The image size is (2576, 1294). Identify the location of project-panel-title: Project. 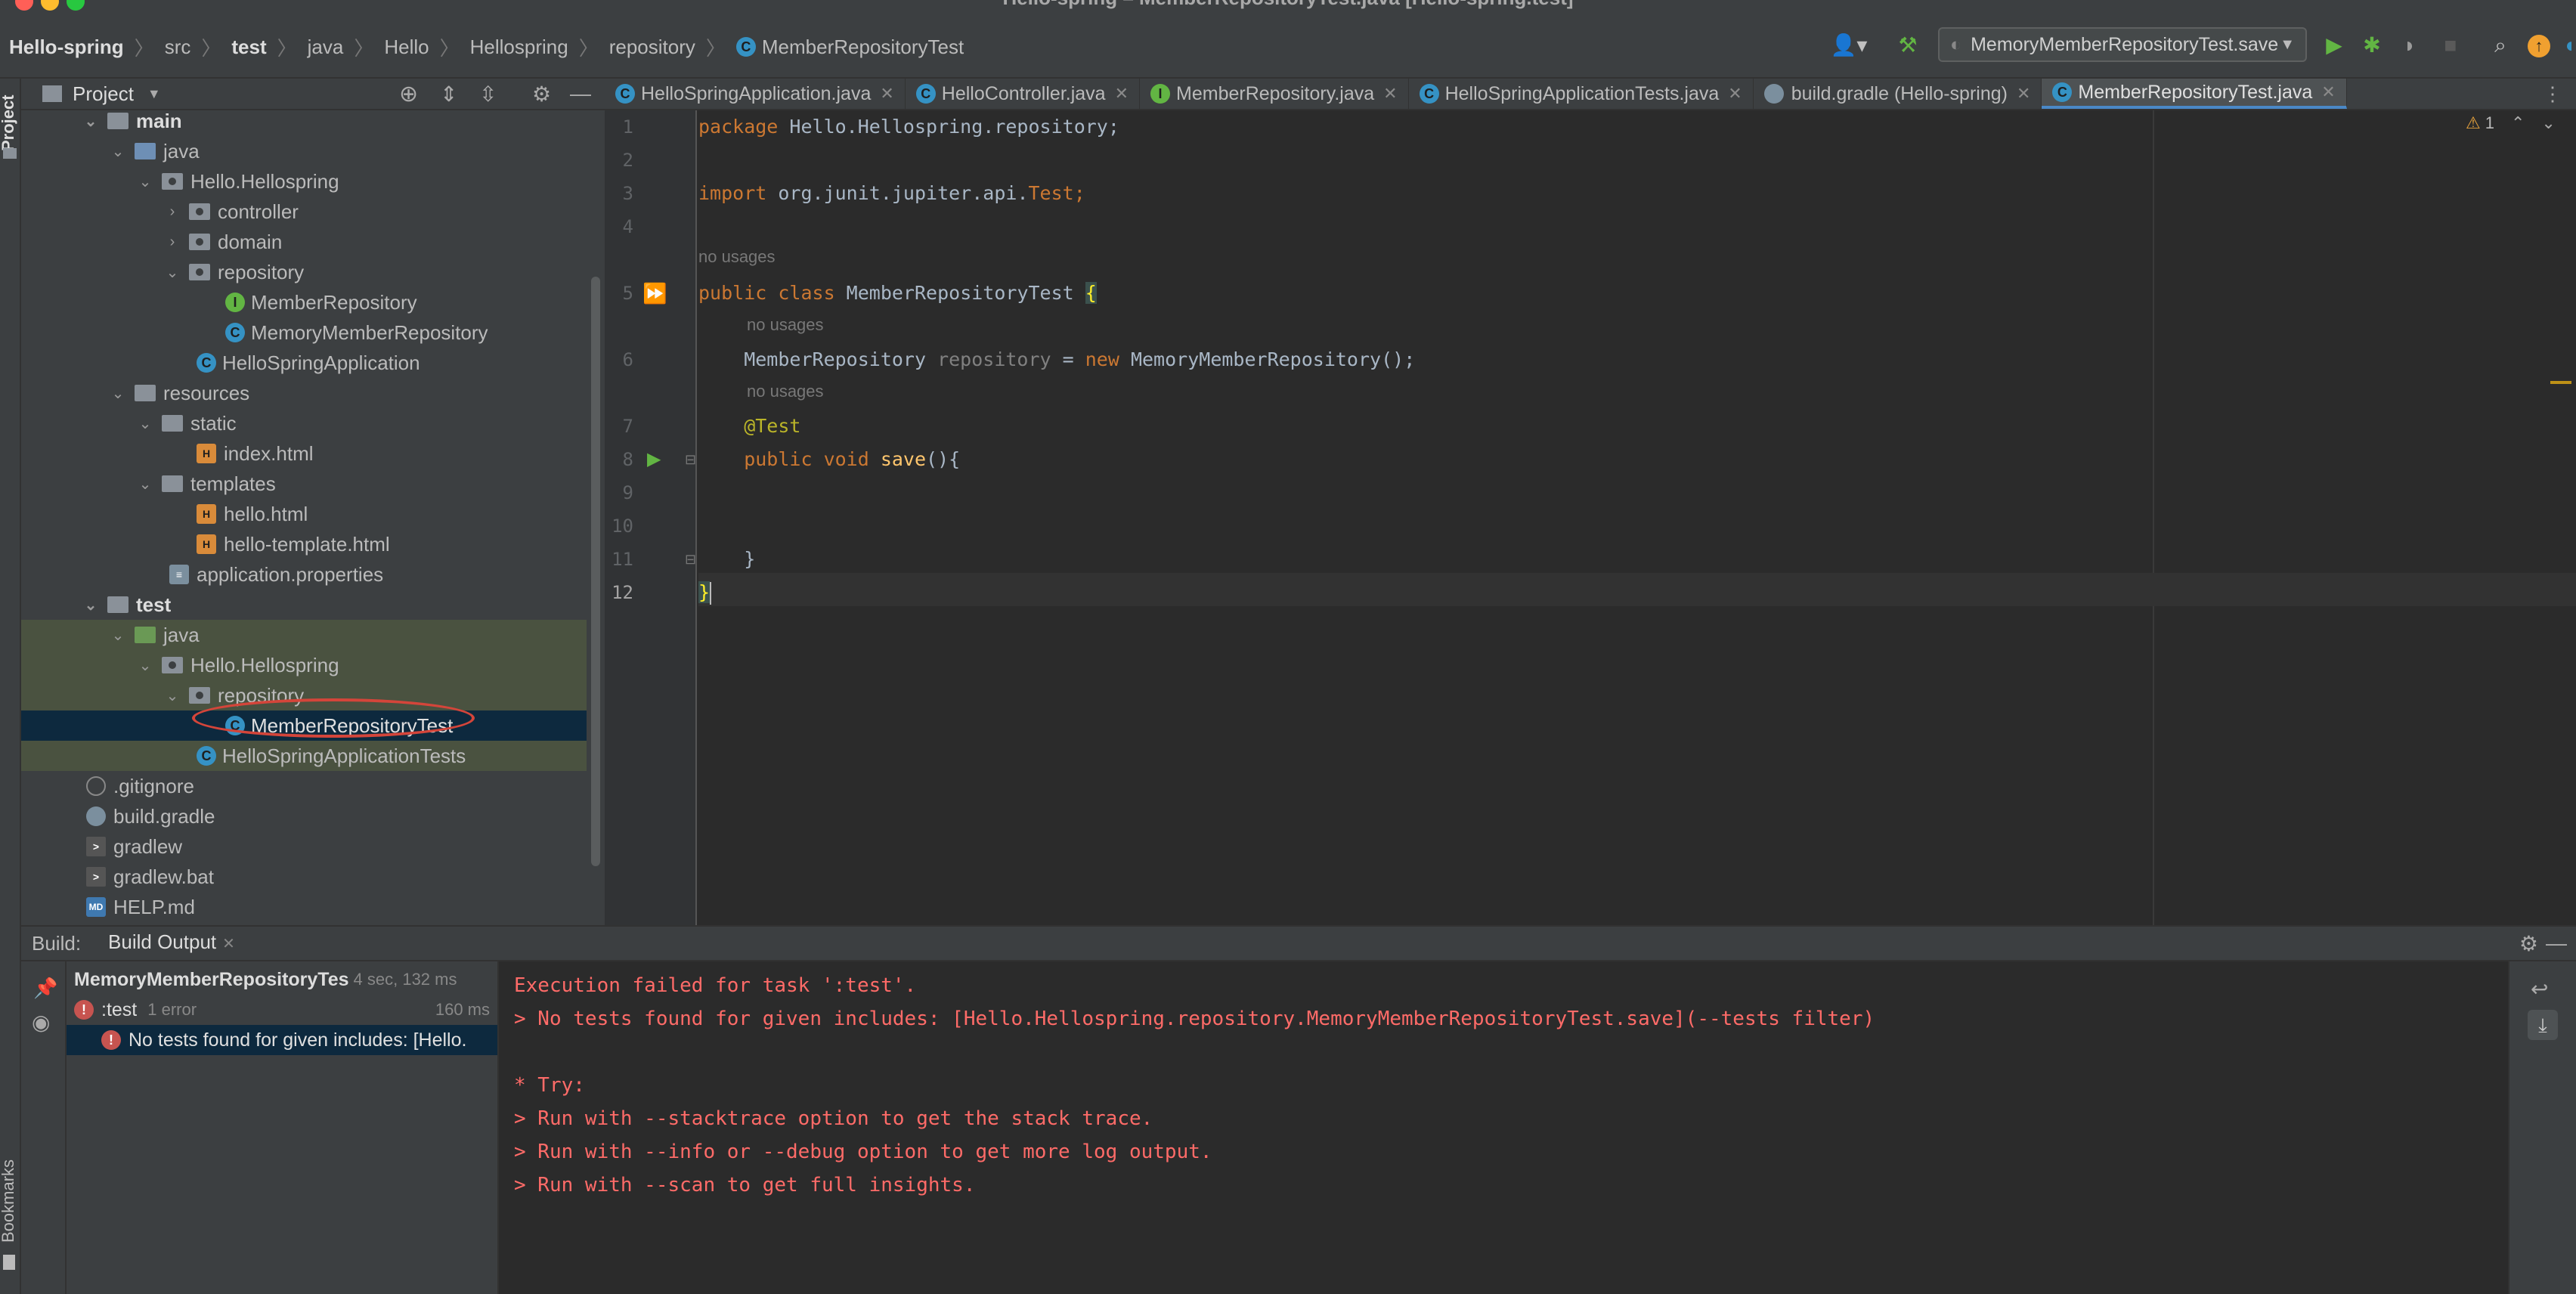
(103, 94).